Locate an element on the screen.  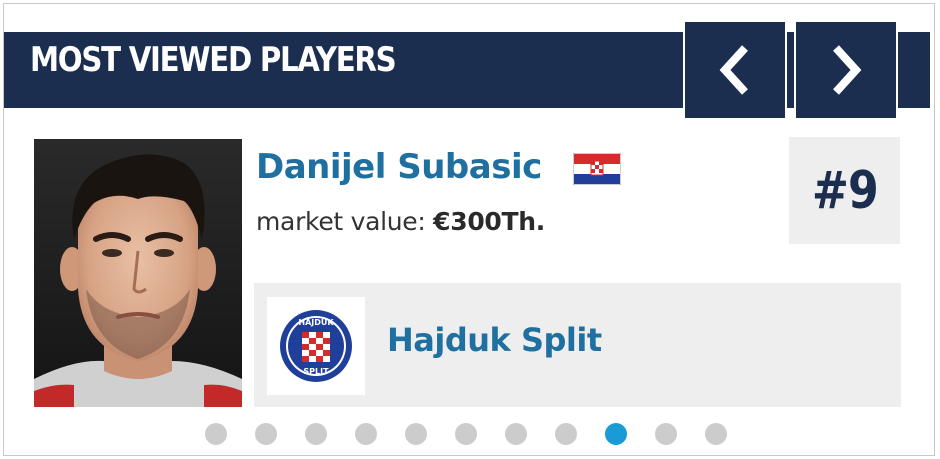
rank-number: #9 is located at coordinates (844, 190).